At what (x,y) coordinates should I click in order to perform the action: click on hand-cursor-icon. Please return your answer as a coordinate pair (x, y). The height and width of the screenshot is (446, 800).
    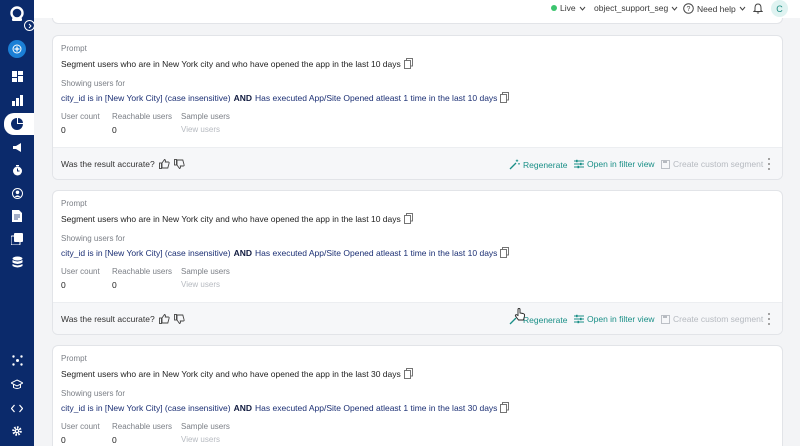
    Looking at the image, I should click on (520, 314).